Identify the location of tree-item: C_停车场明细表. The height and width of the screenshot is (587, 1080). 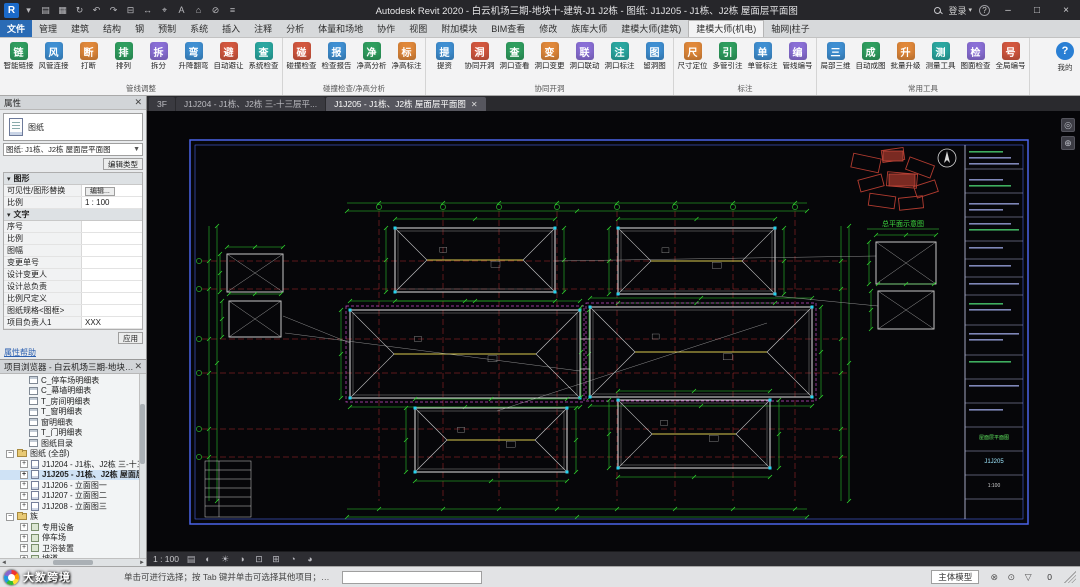
(73, 380).